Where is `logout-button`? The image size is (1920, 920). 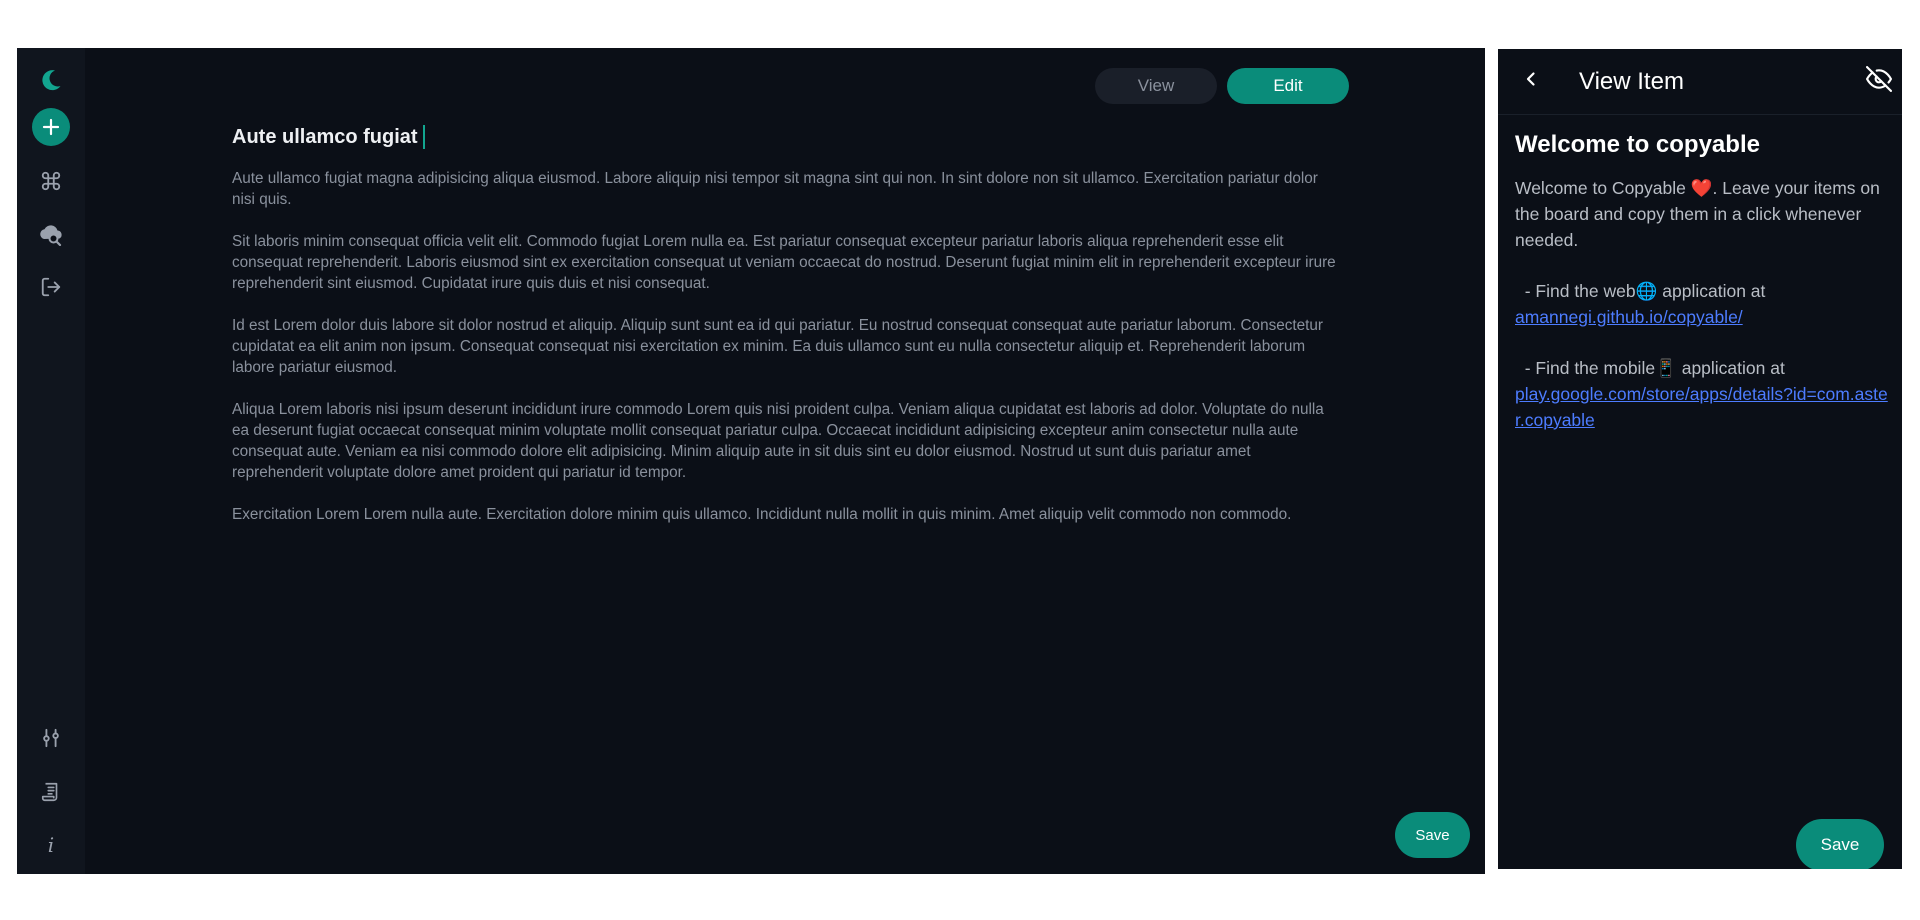 logout-button is located at coordinates (51, 287).